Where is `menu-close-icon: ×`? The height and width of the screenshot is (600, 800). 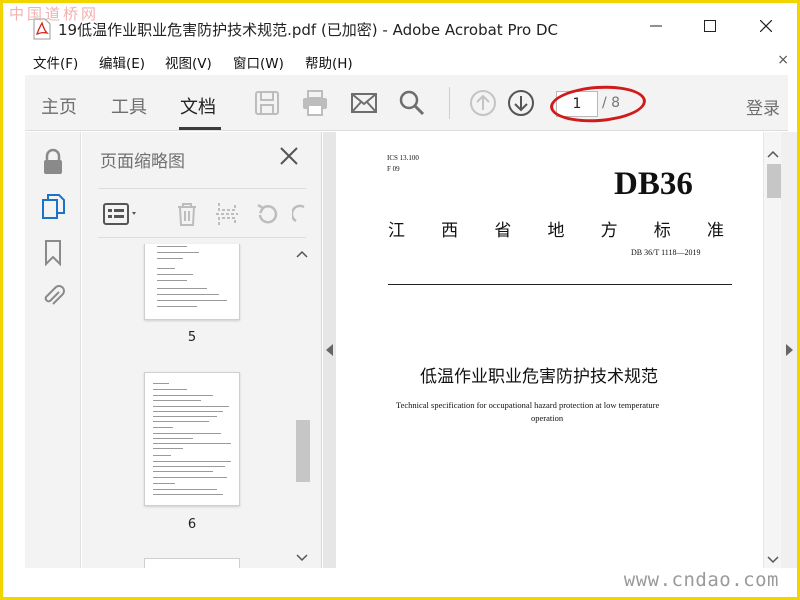
menu-close-icon: × is located at coordinates (783, 60).